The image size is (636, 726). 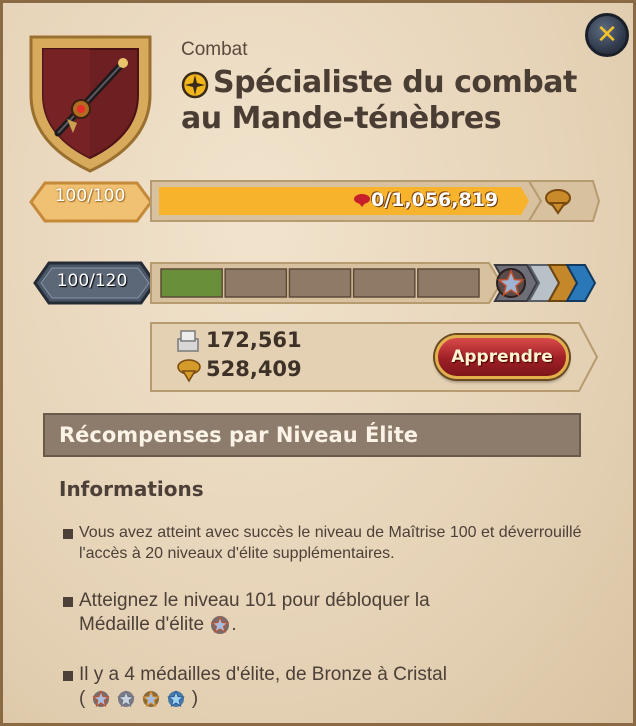 I want to click on gold-medal-icon, so click(x=151, y=699).